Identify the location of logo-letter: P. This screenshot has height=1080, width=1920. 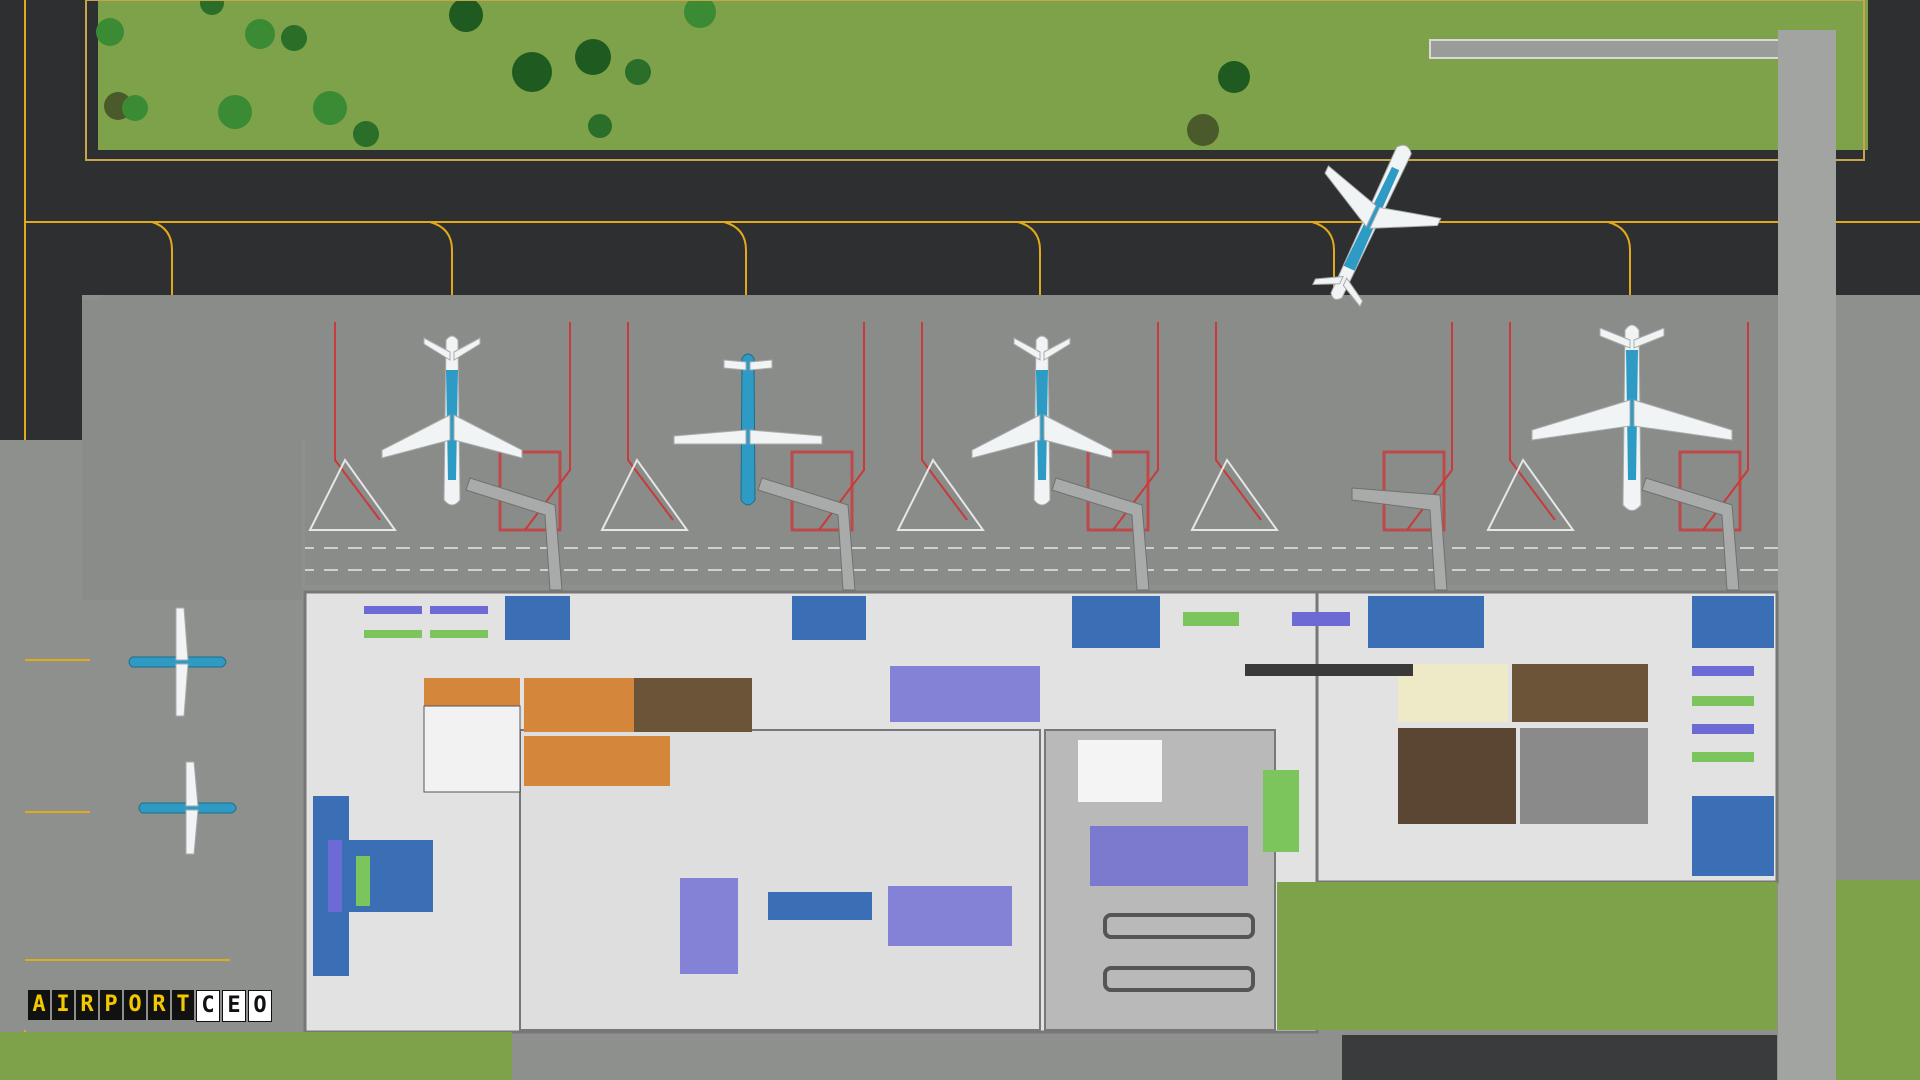
(111, 1005).